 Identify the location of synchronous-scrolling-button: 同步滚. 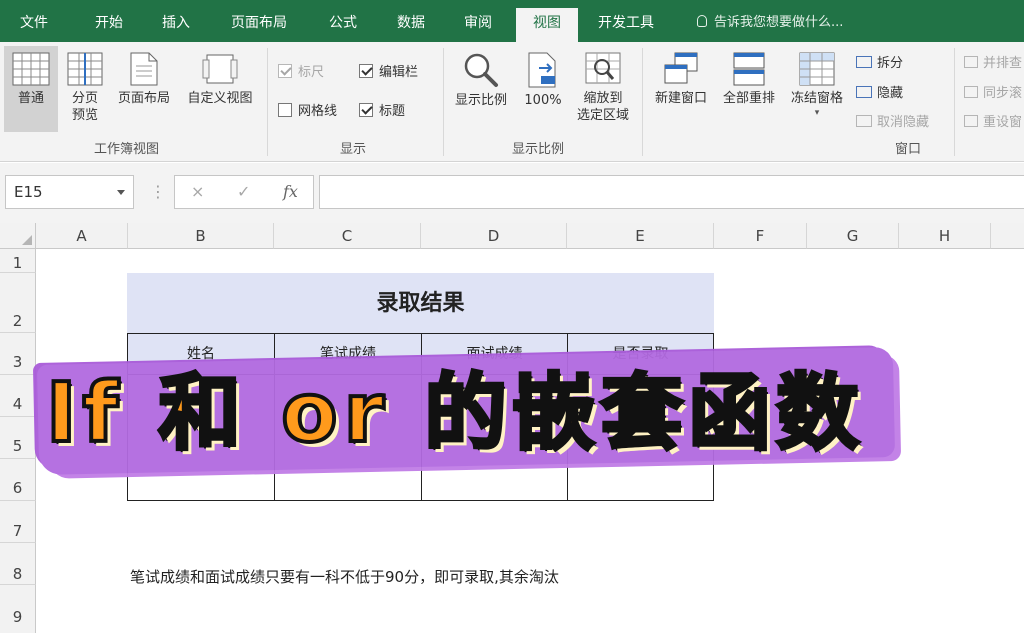
(993, 91).